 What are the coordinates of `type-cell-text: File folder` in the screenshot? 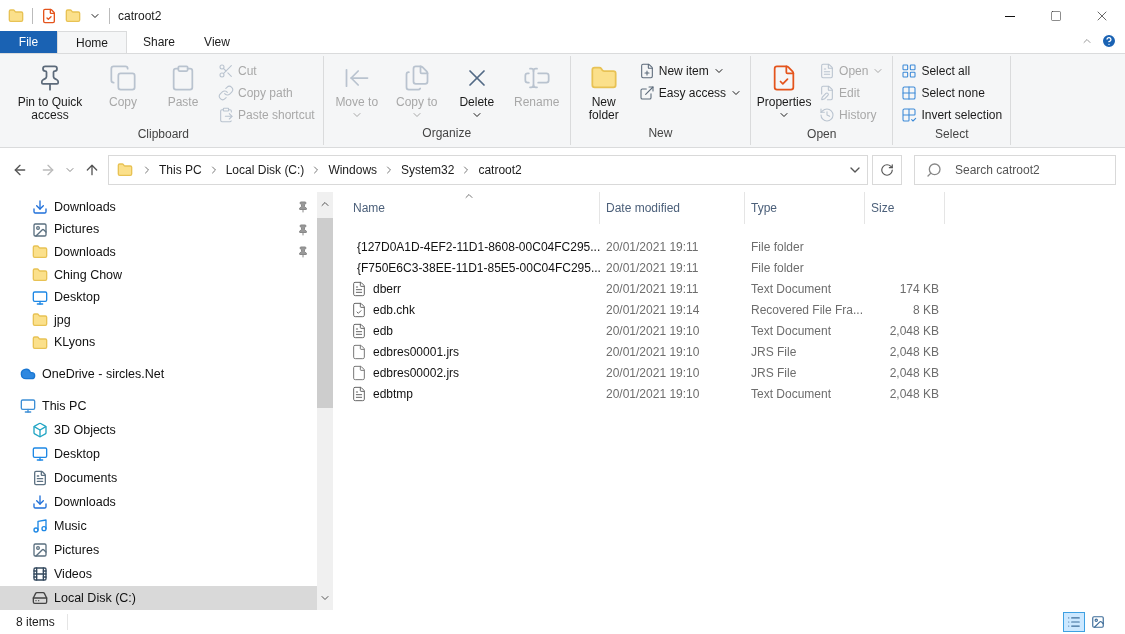 It's located at (777, 246).